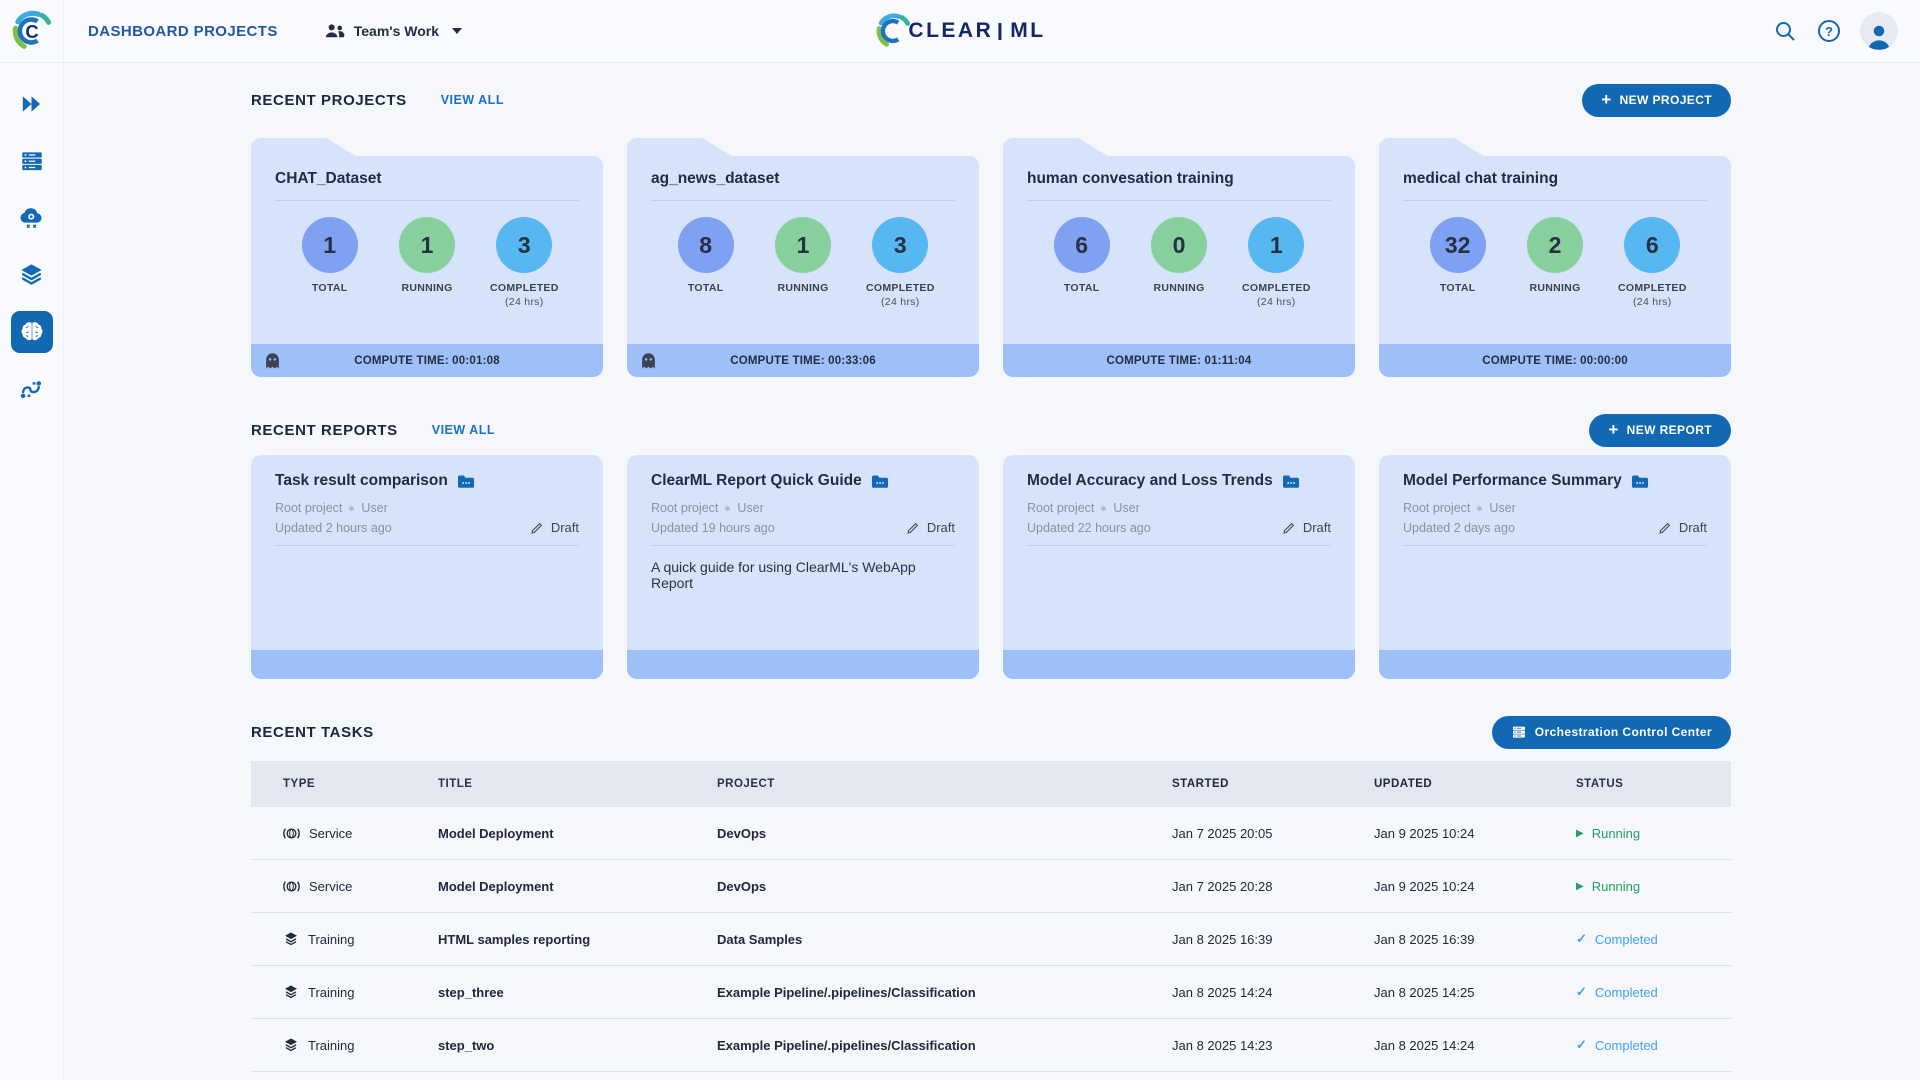 This screenshot has height=1080, width=1920. I want to click on task-project: DevOps, so click(742, 886).